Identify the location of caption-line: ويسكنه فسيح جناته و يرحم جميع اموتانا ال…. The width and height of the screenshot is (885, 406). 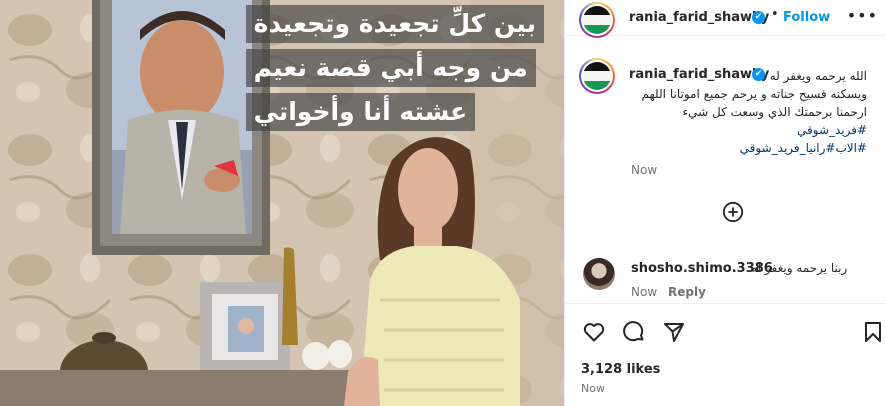
(754, 94).